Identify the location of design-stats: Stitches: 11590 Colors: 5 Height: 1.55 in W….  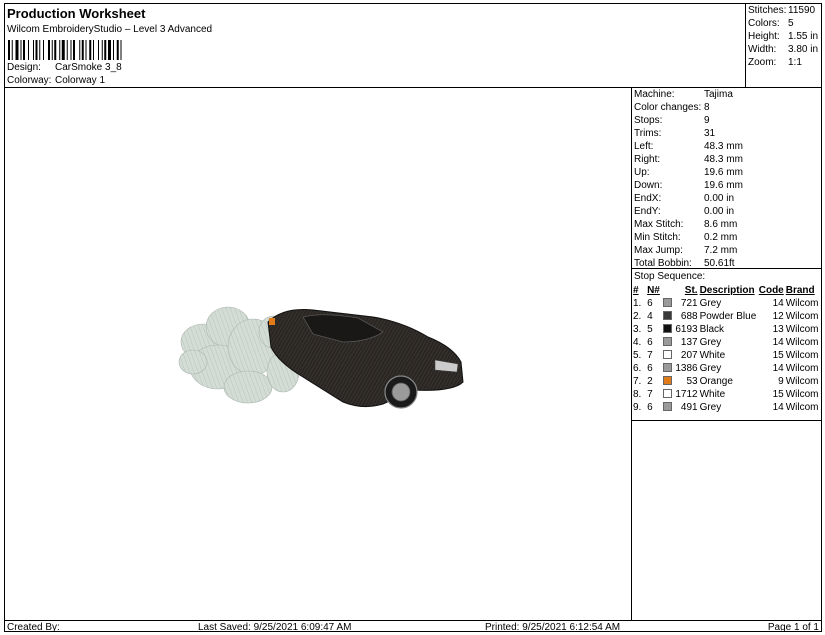
(783, 46).